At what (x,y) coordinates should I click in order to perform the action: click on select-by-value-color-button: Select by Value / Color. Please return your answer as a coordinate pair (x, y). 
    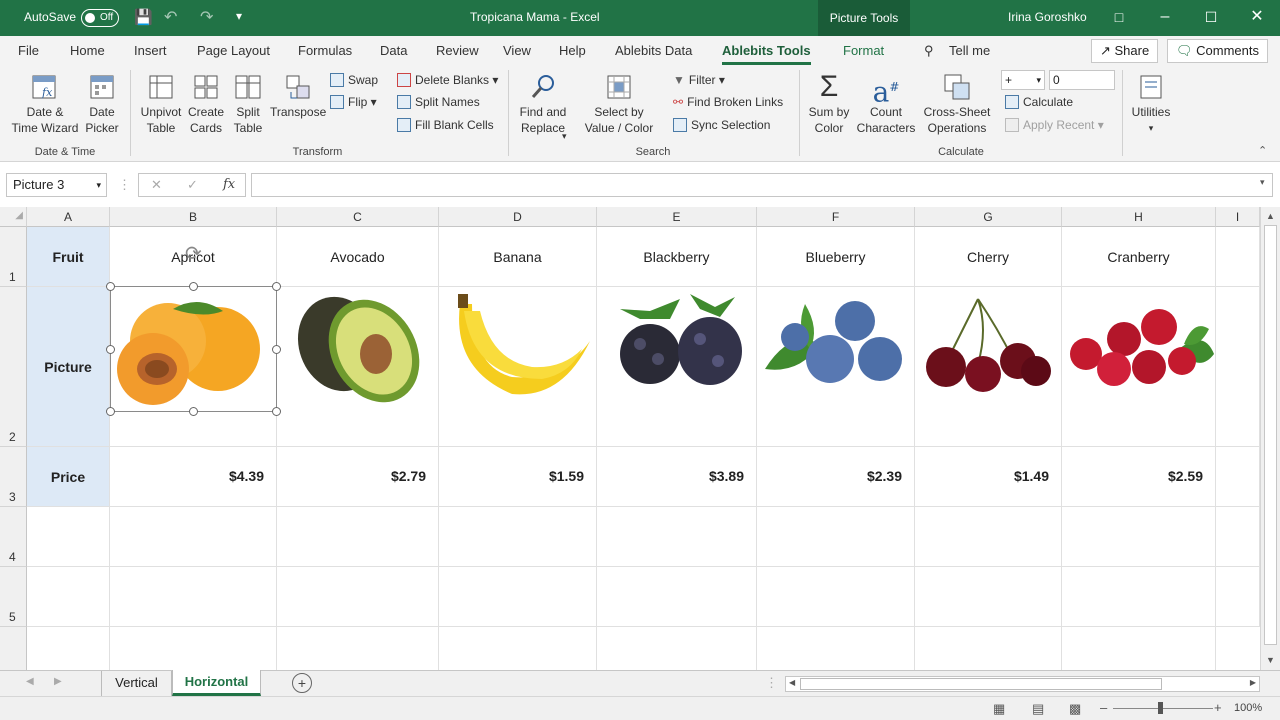
    Looking at the image, I should click on (619, 104).